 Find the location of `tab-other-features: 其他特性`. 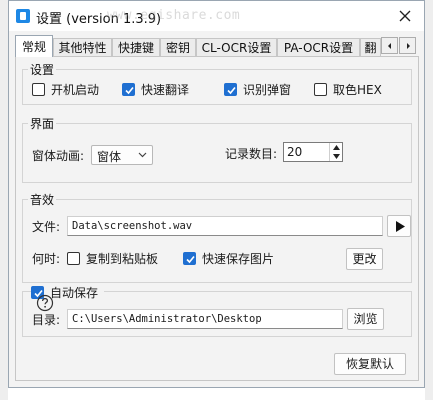

tab-other-features: 其他特性 is located at coordinates (82, 47).